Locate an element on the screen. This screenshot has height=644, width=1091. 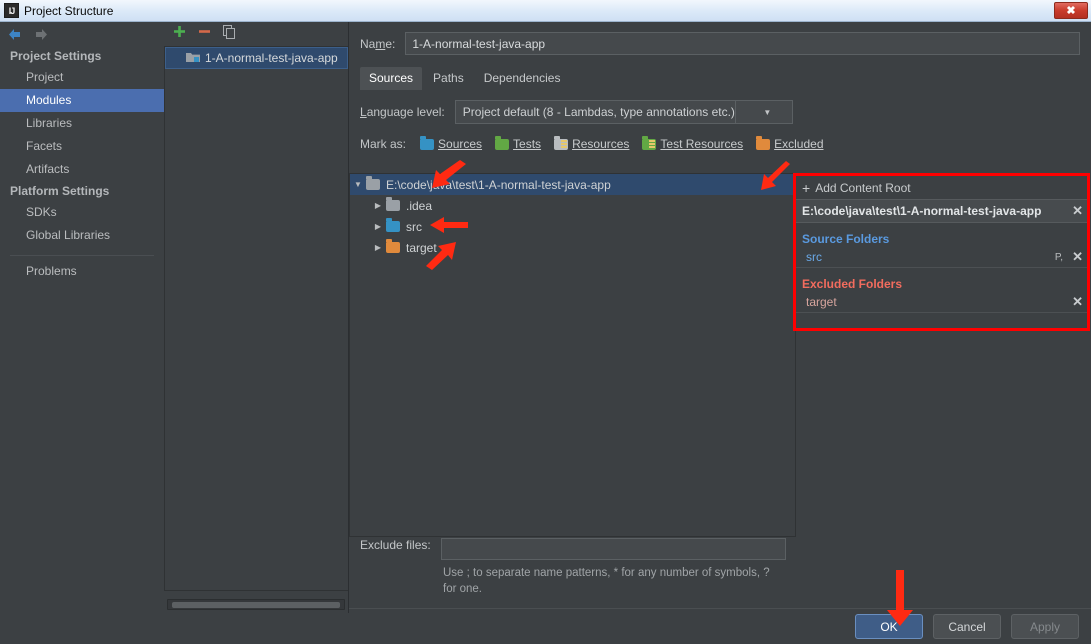
tree-src-label: src is located at coordinates (414, 226).